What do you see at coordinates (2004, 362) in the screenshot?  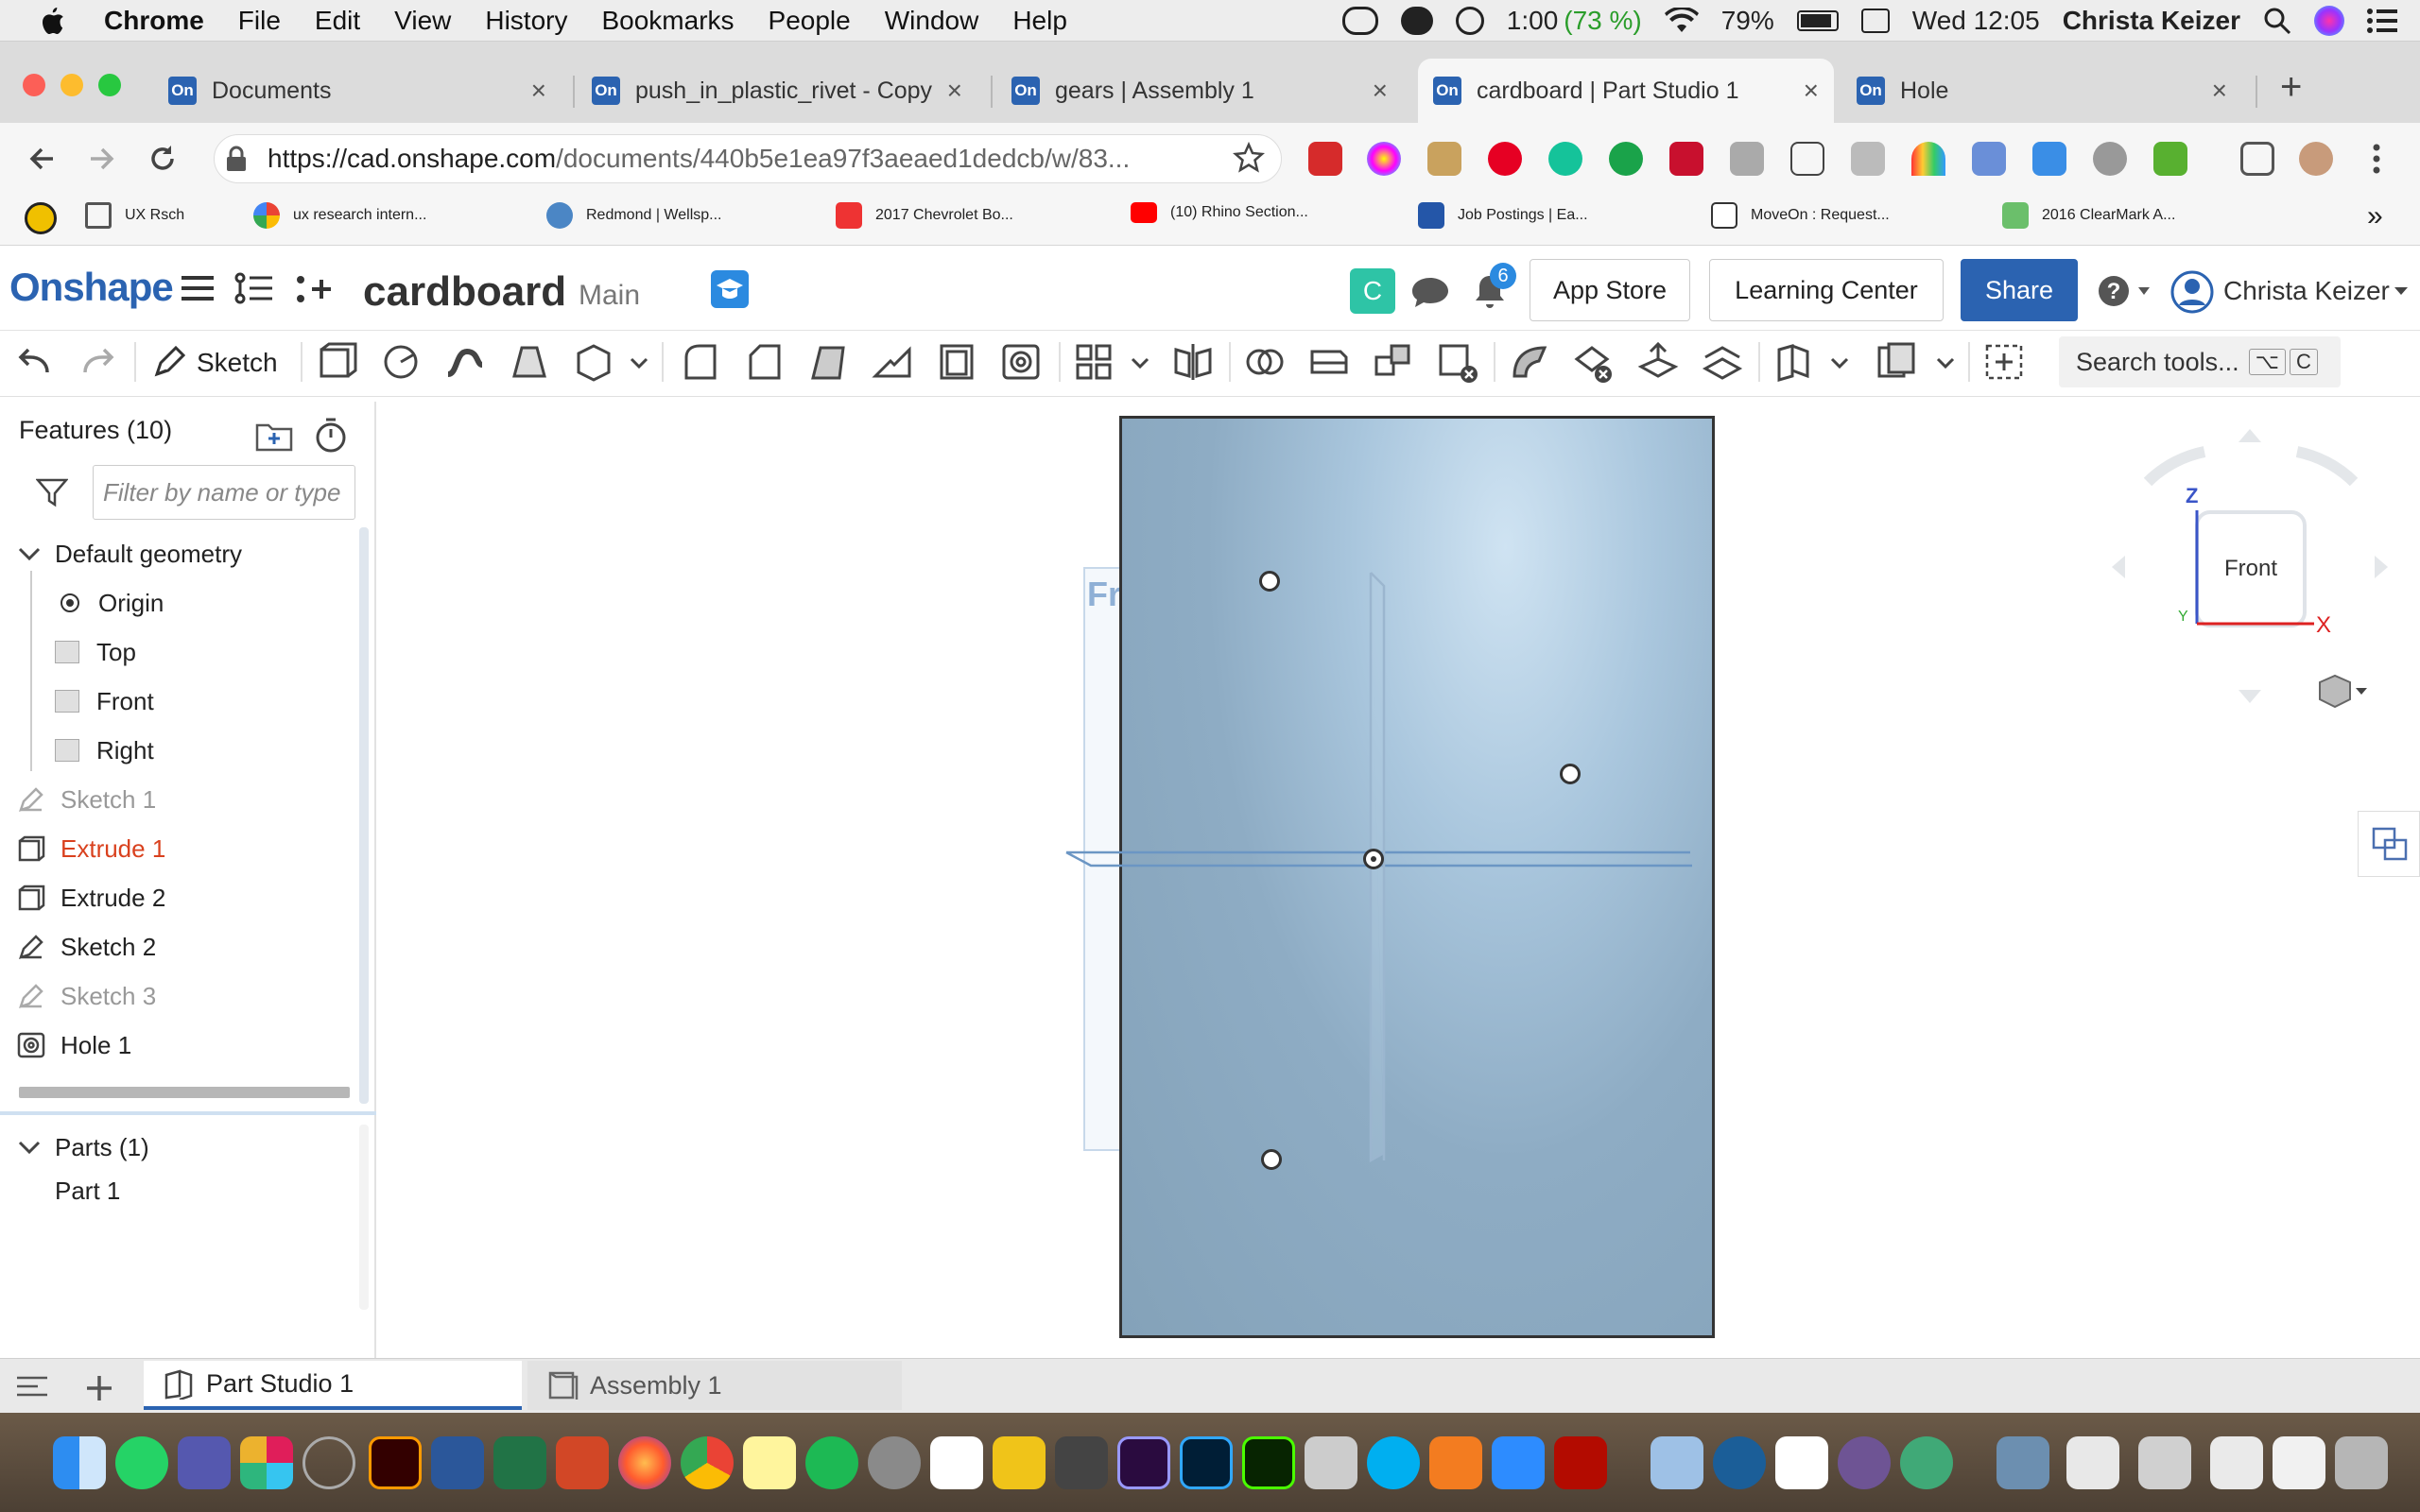 I see `add-custom-feature-icon` at bounding box center [2004, 362].